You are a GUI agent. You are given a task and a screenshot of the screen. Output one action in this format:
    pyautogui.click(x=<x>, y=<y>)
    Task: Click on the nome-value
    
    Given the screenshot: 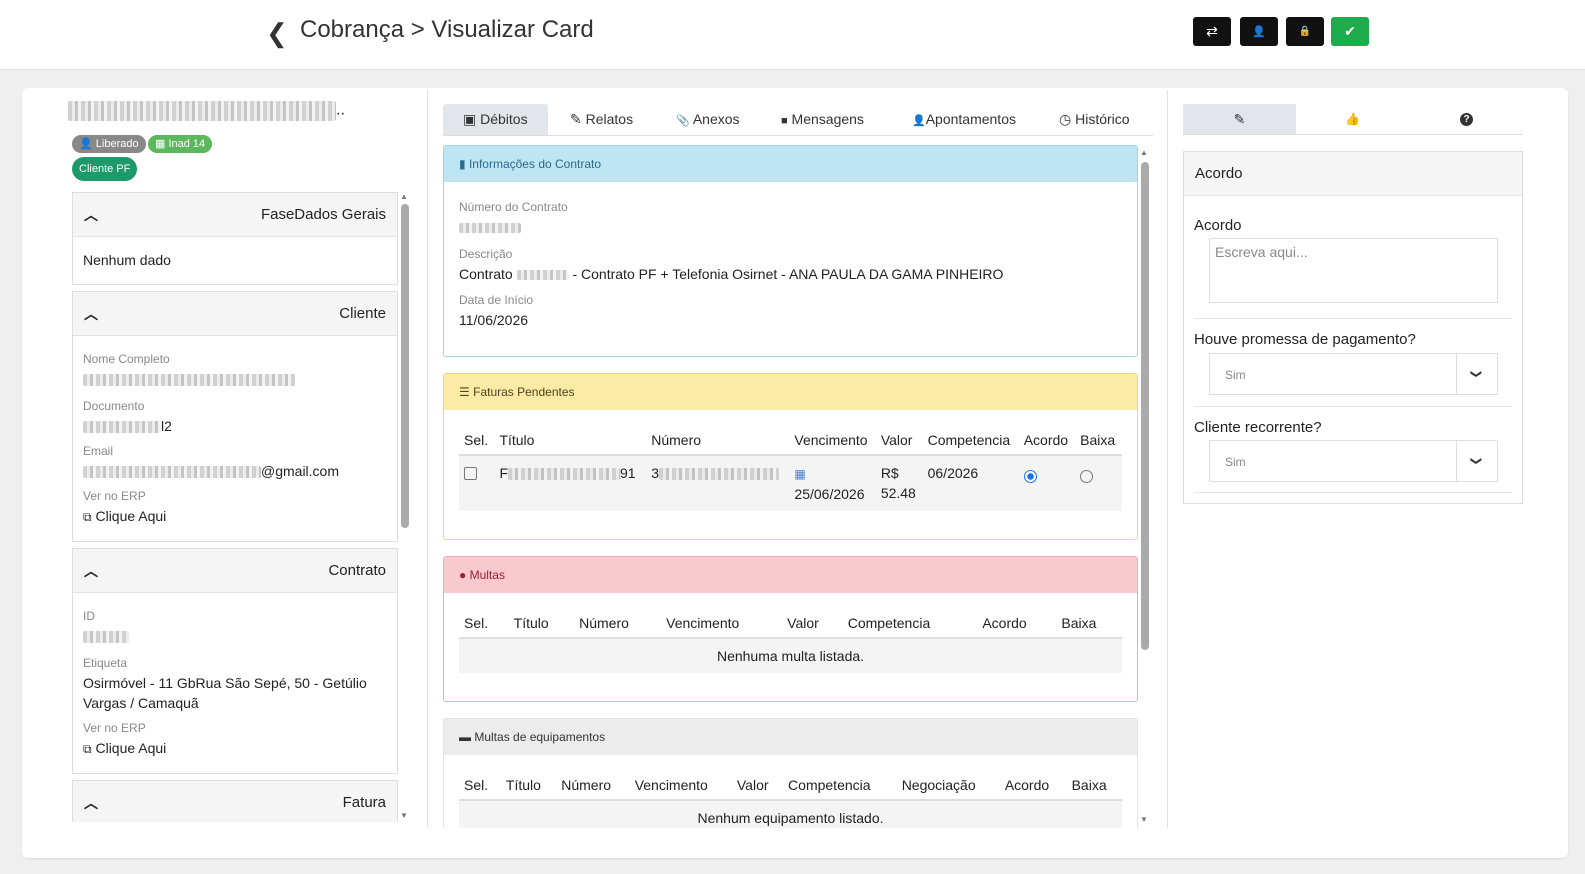 What is the action you would take?
    pyautogui.click(x=235, y=379)
    